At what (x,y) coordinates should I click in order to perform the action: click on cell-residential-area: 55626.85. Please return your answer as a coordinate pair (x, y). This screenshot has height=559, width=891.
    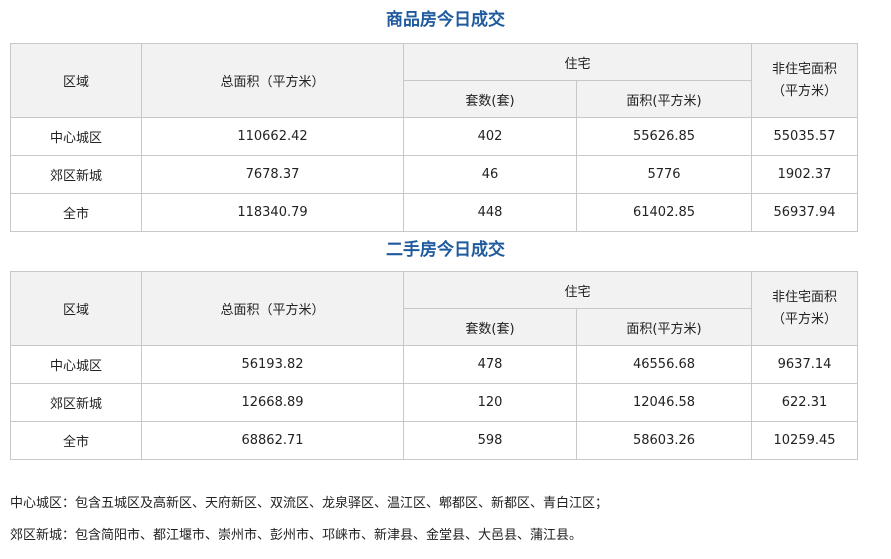
    Looking at the image, I should click on (664, 136).